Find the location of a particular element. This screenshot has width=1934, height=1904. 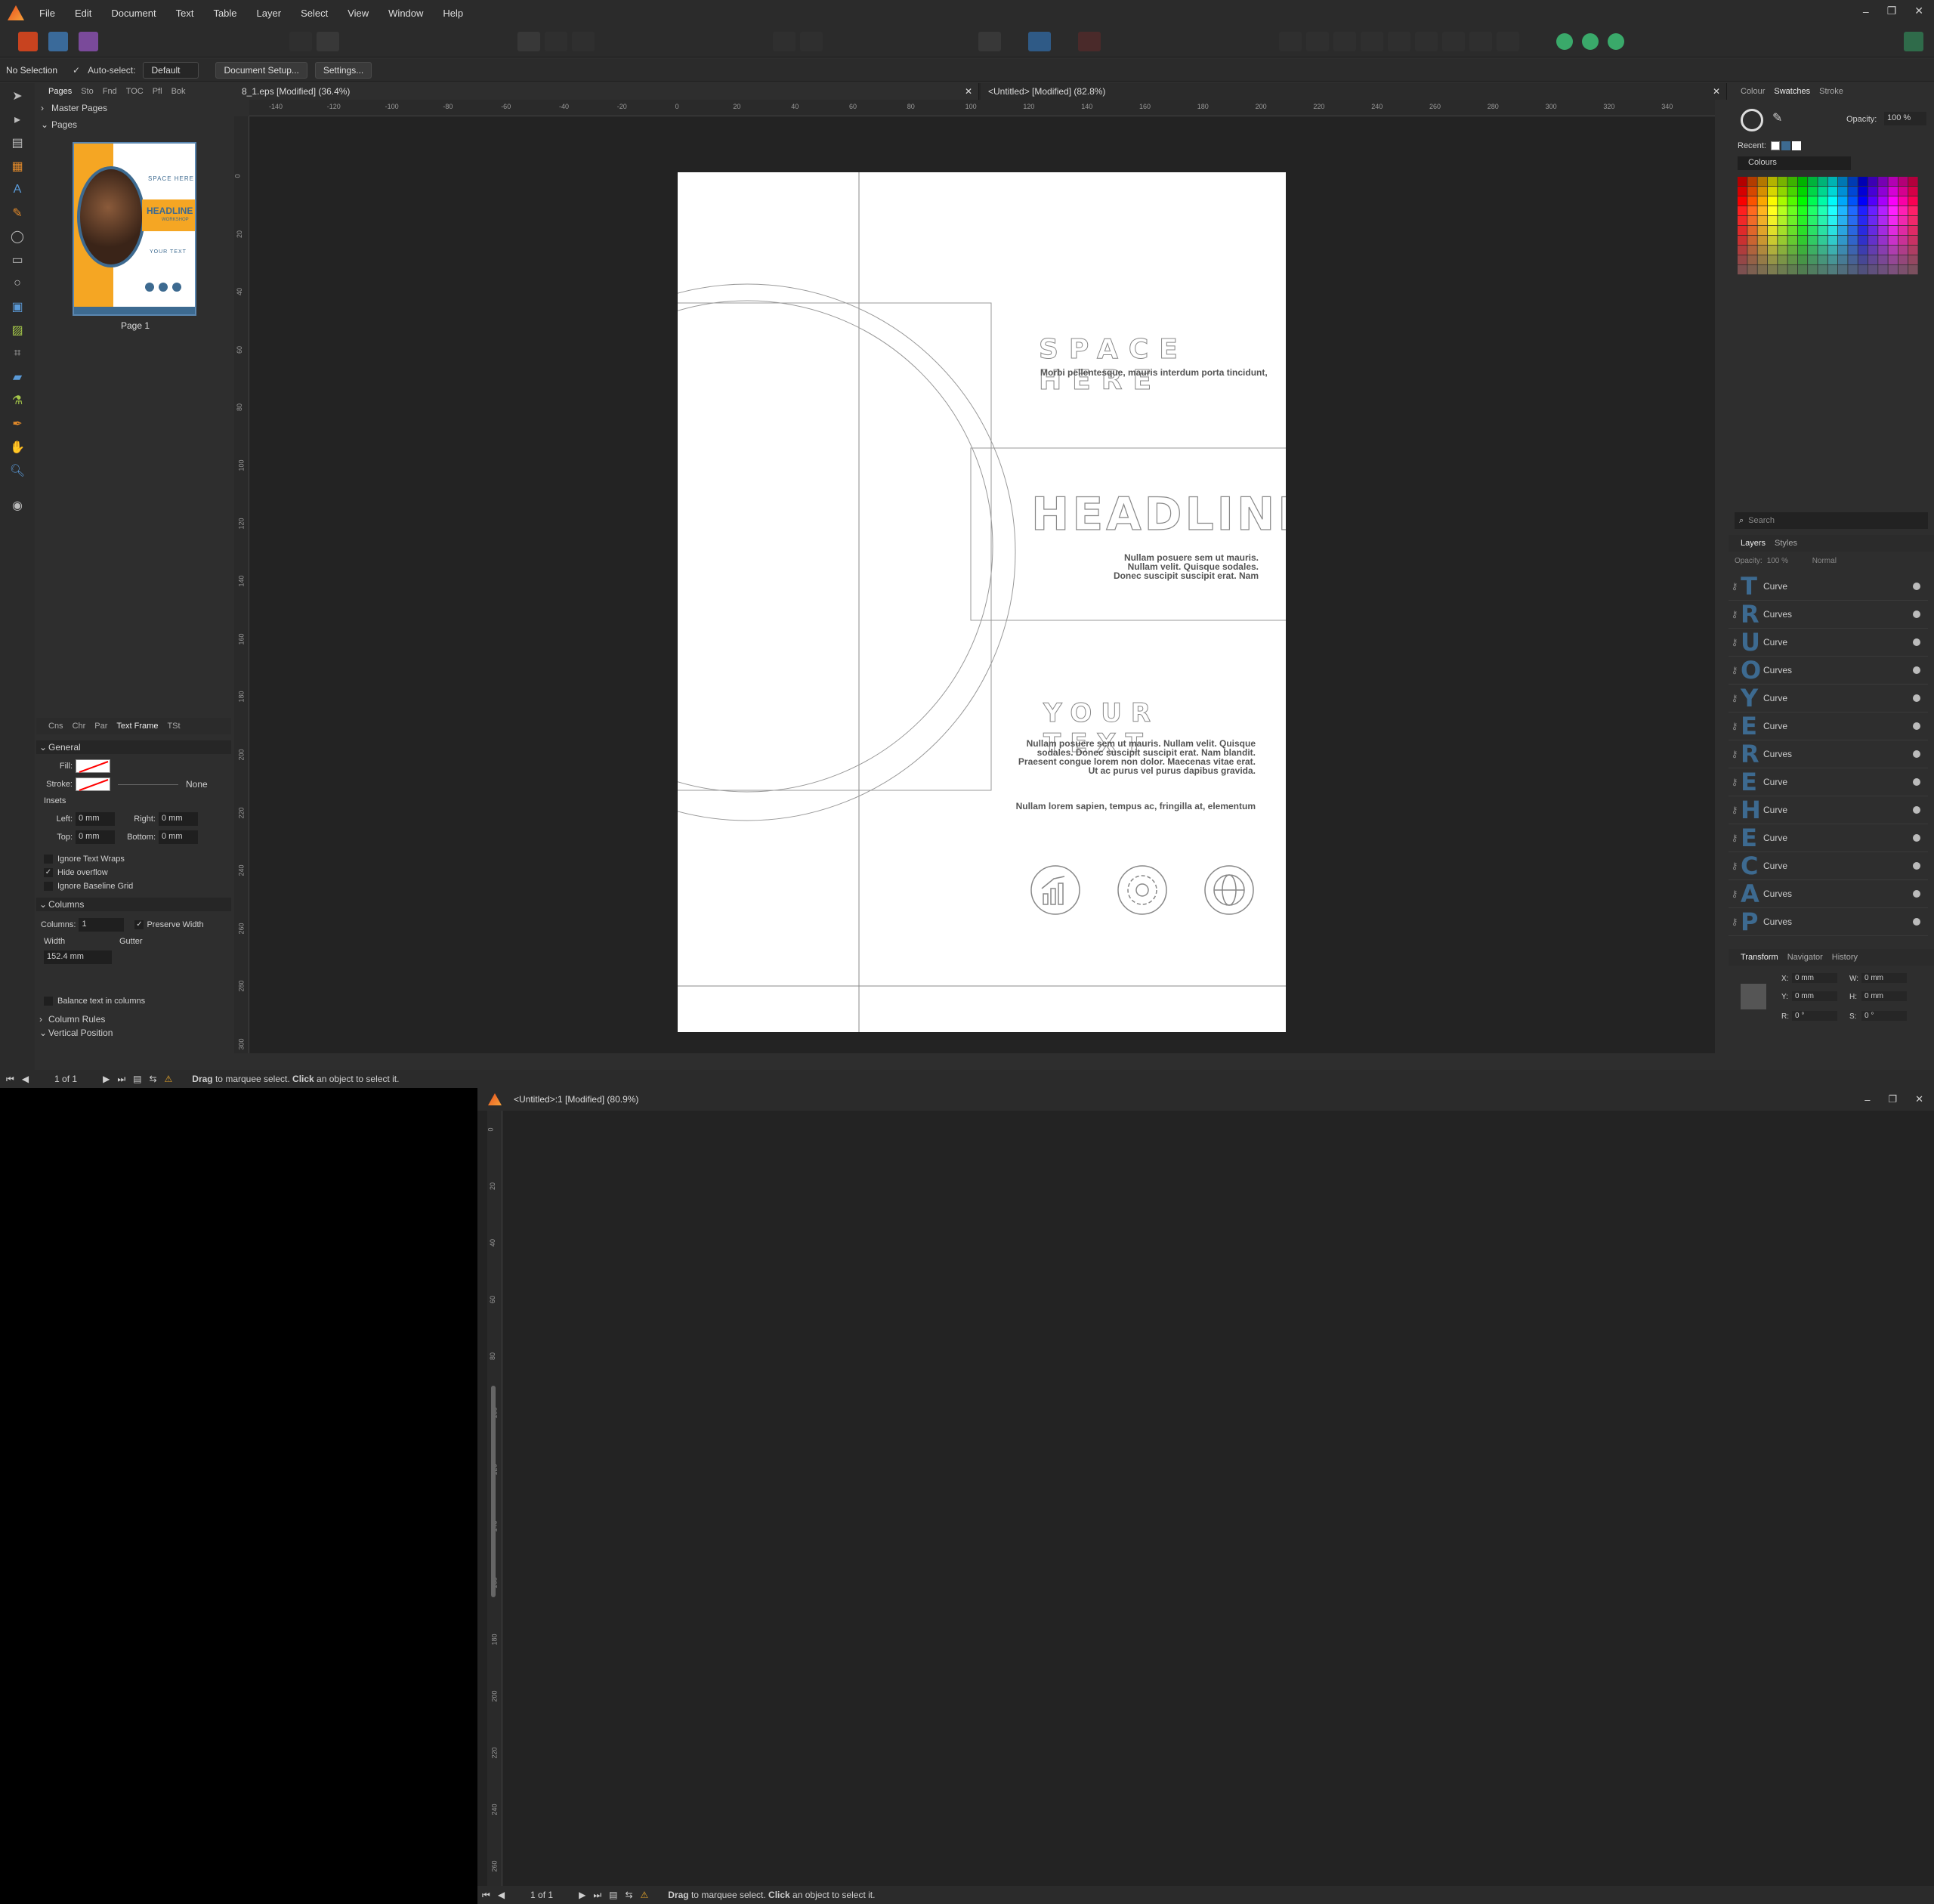

tab-colour: Colour is located at coordinates (1753, 91).